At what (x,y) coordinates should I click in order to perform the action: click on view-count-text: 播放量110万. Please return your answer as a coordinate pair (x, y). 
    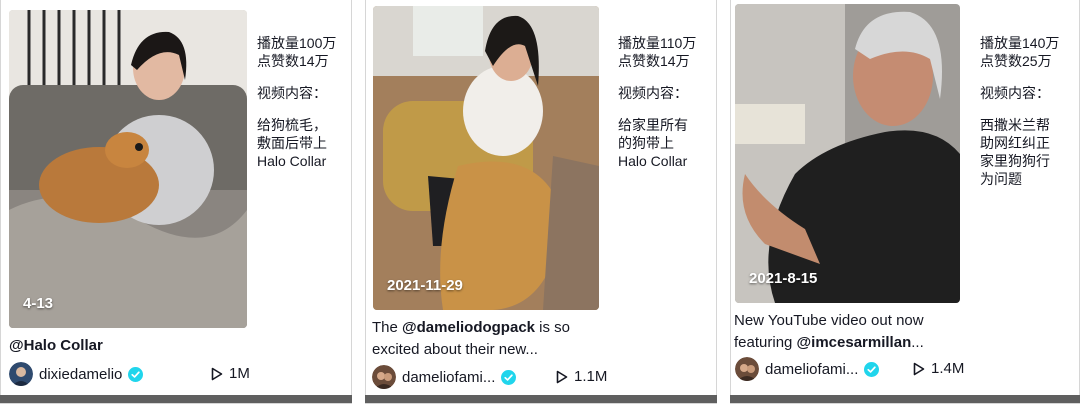
    Looking at the image, I should click on (657, 43).